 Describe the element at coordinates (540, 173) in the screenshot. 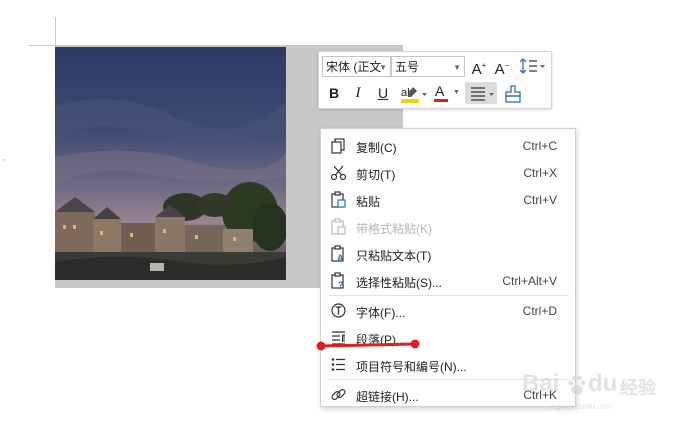

I see `menu-item-shortcut: Ctrl+X` at that location.